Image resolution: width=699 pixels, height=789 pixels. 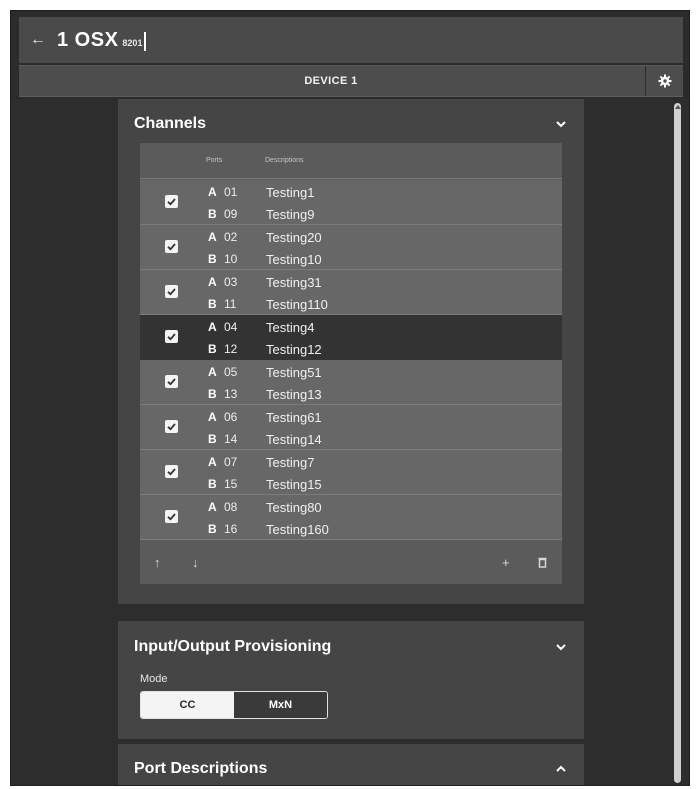 What do you see at coordinates (187, 705) in the screenshot?
I see `mode-option-cc: CC` at bounding box center [187, 705].